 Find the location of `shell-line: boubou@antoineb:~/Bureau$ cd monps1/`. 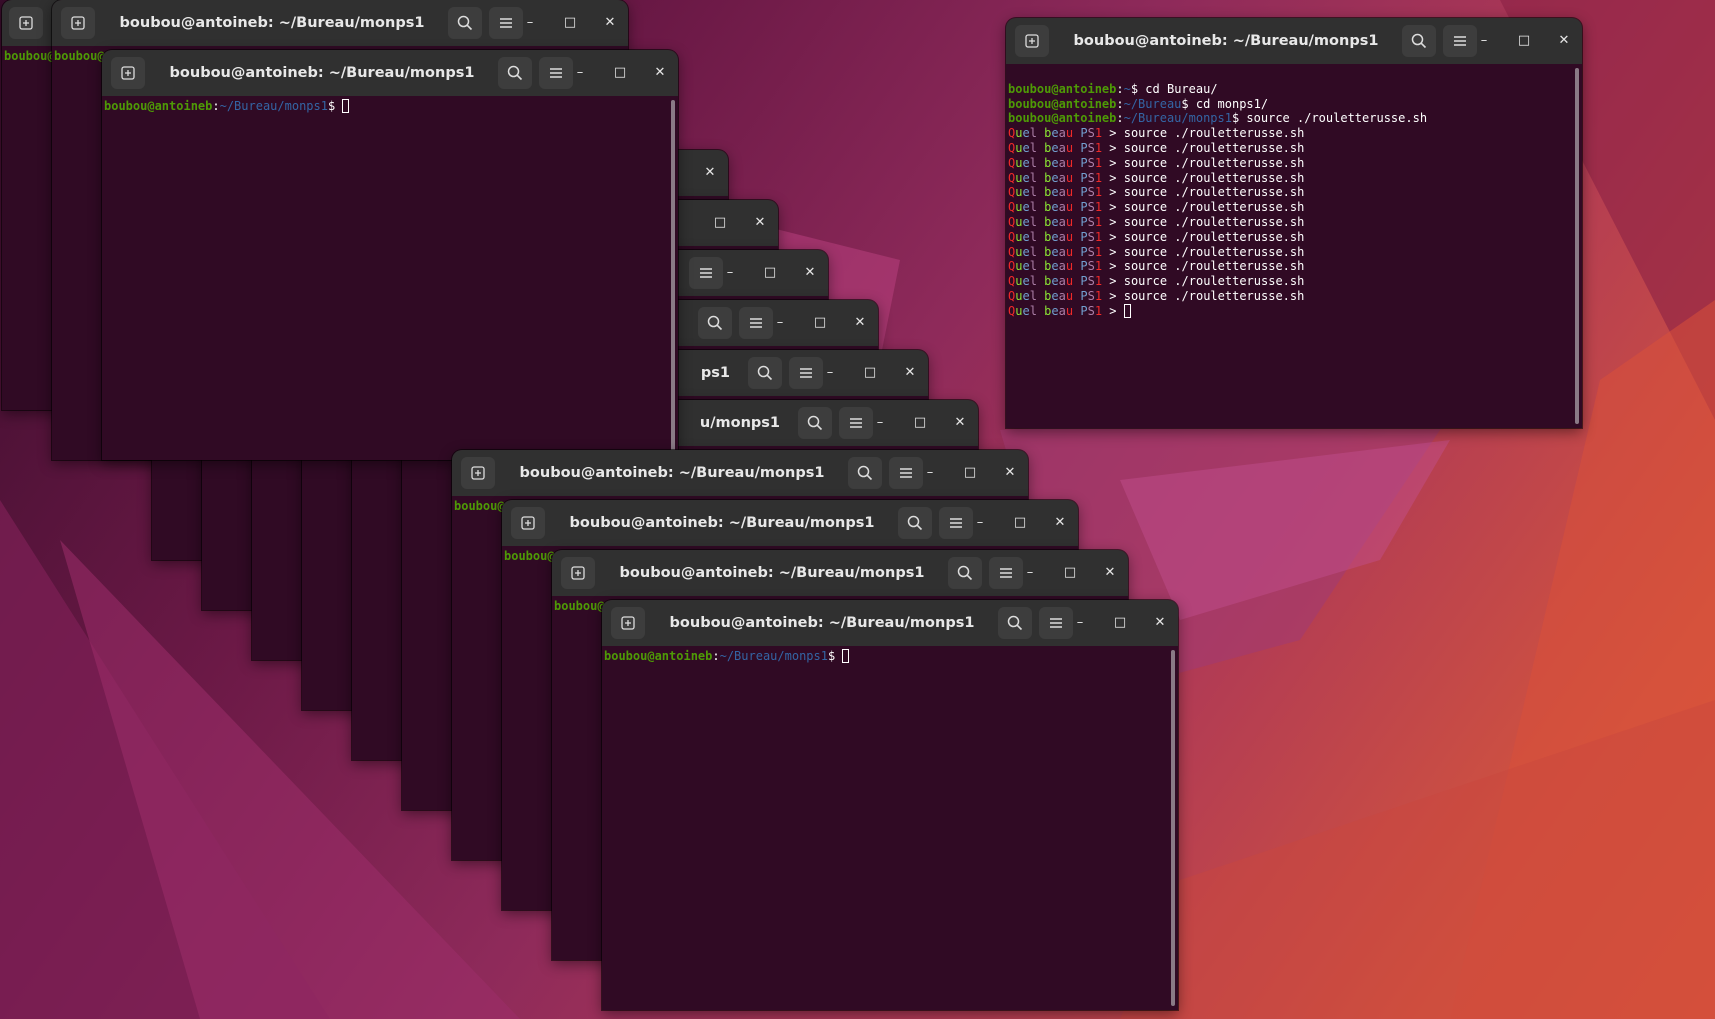

shell-line: boubou@antoineb:~/Bureau$ cd monps1/ is located at coordinates (1138, 103).